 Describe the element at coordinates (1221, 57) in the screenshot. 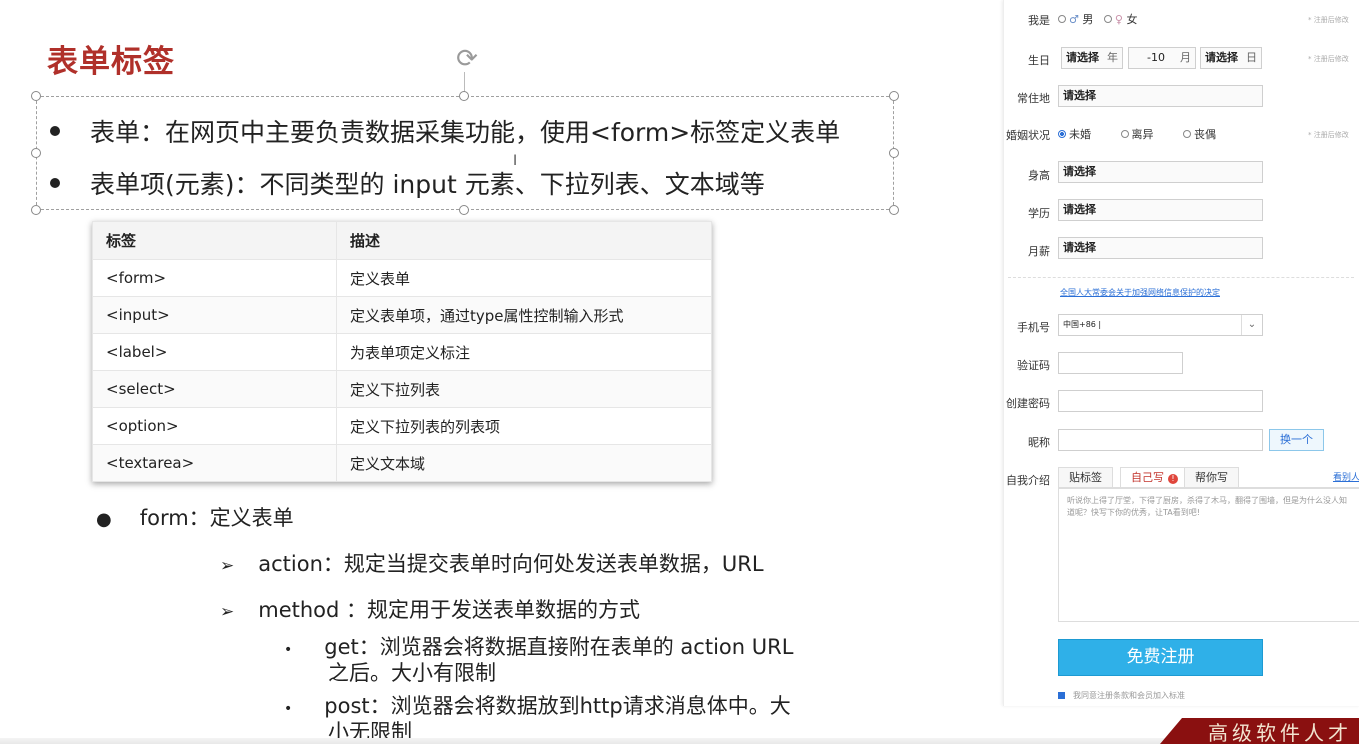

I see `day-select-value: 请选择` at that location.